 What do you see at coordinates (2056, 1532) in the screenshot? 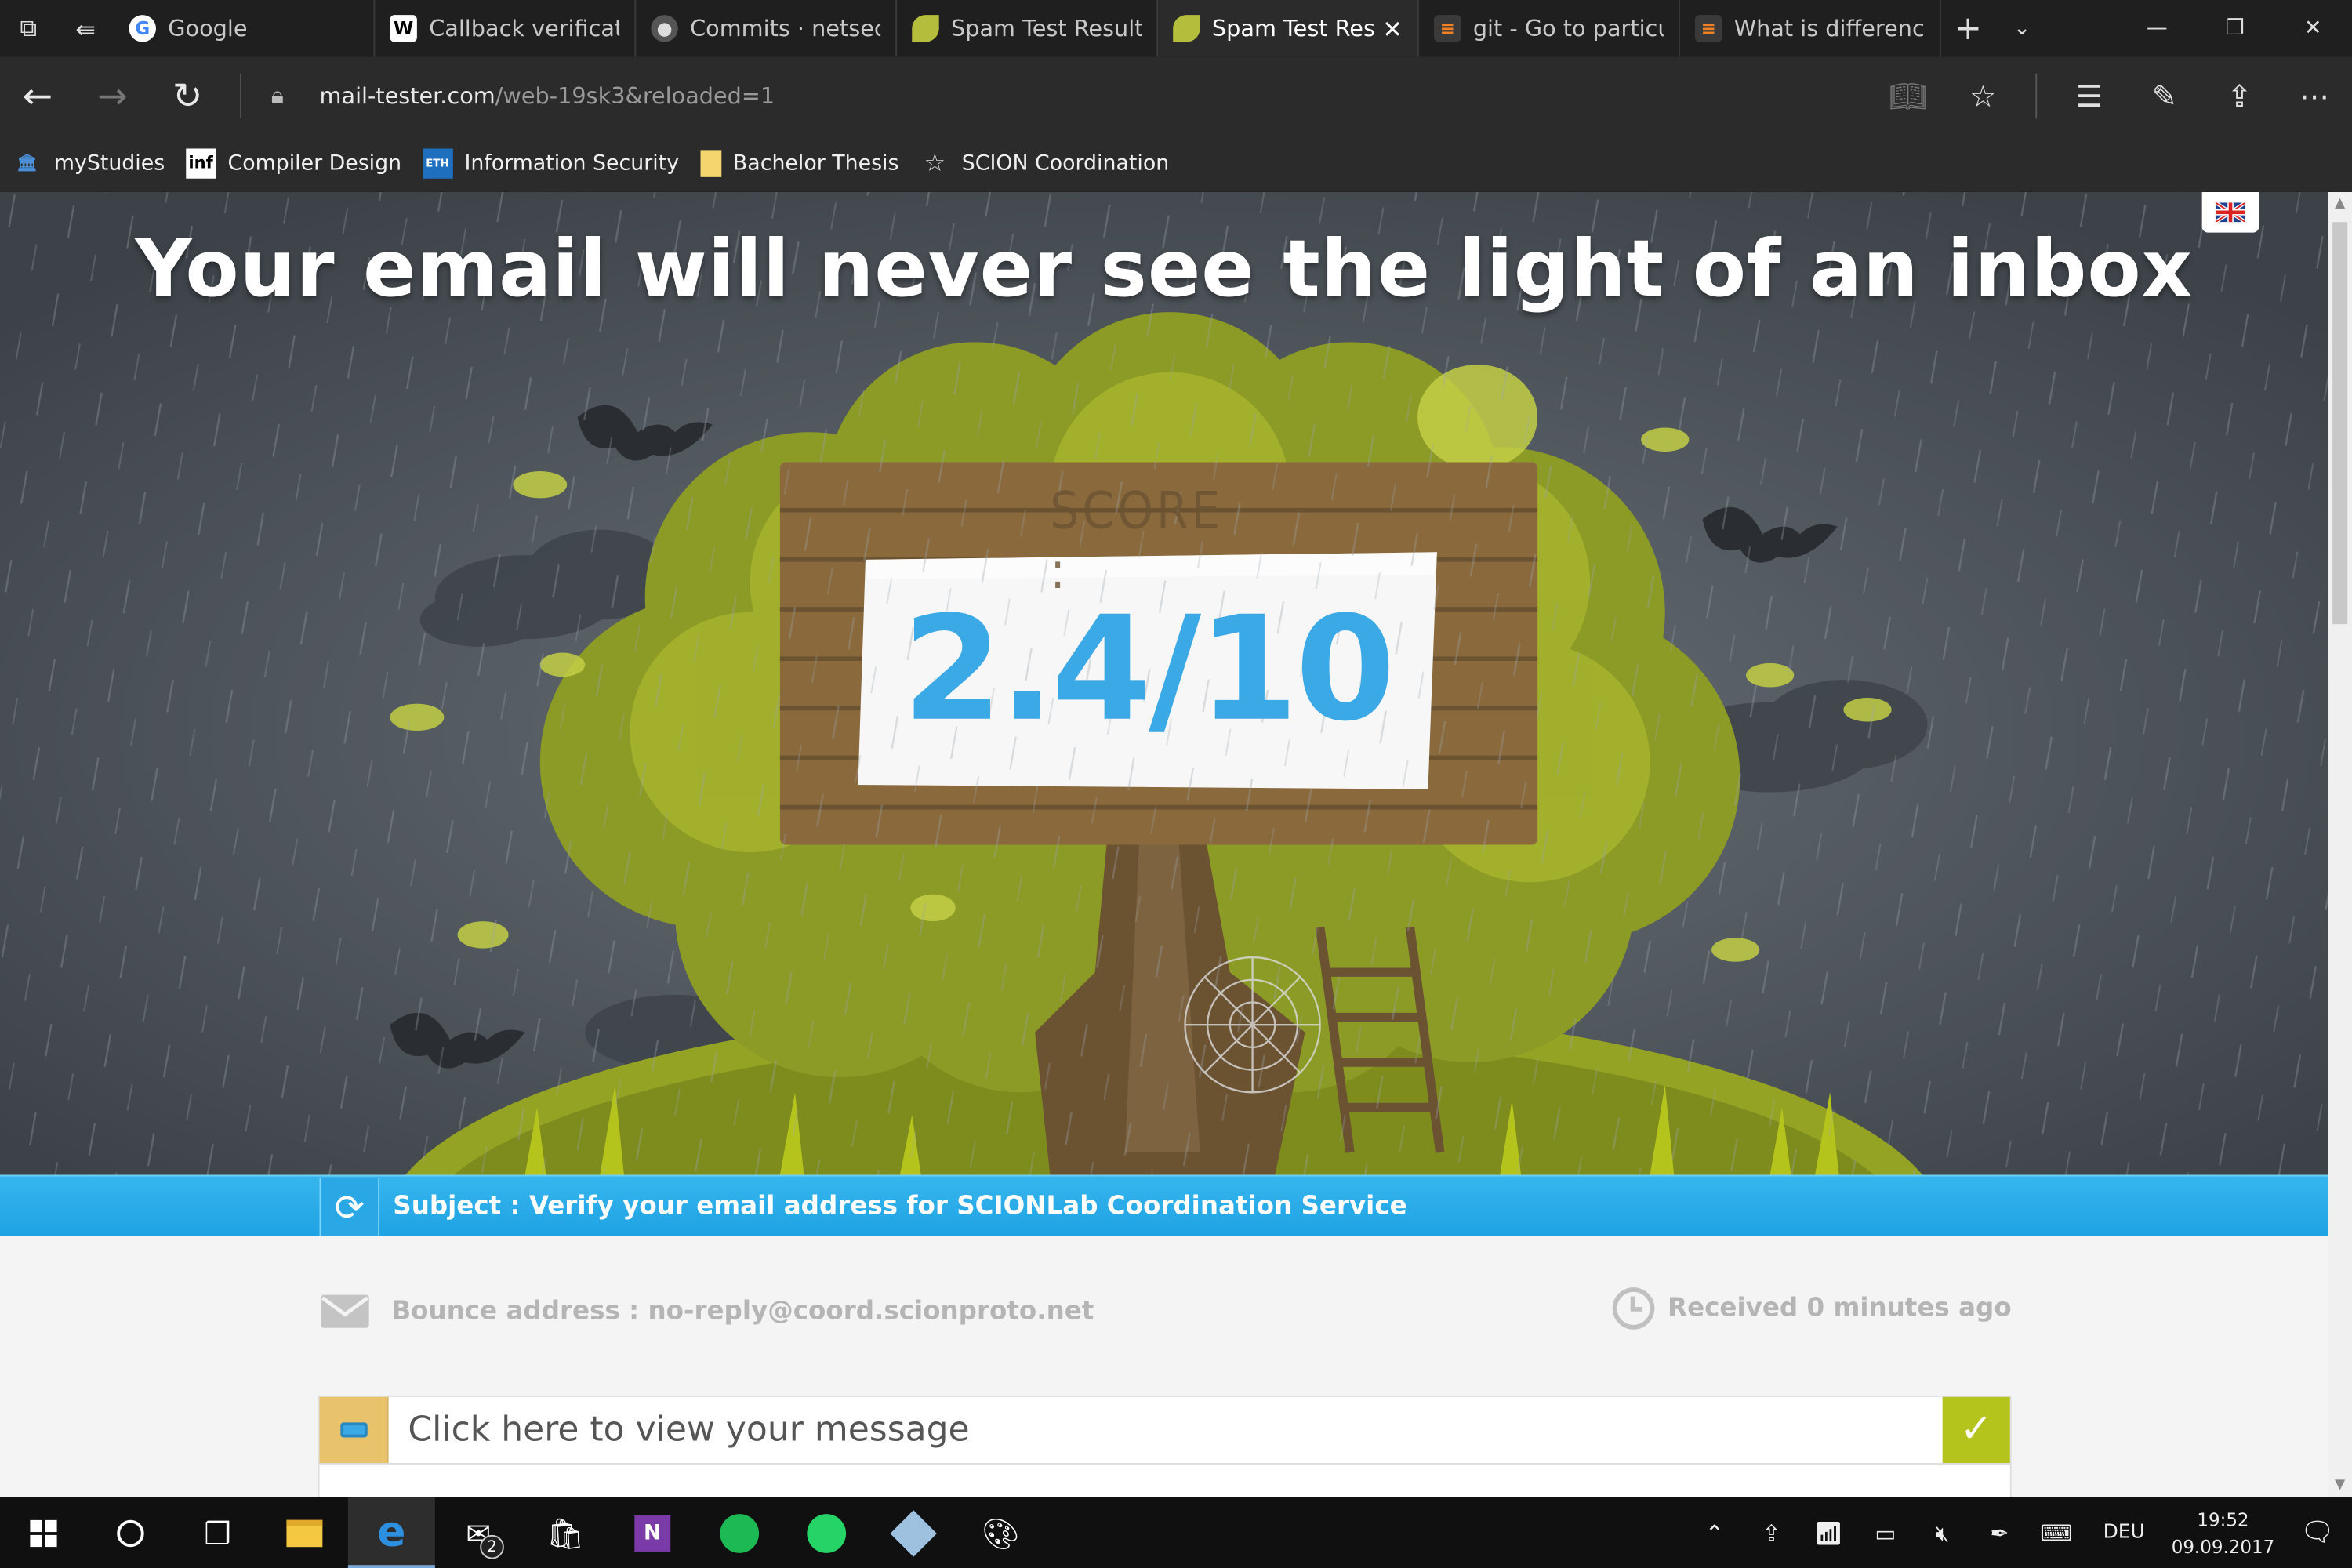
I see `keyboard-icon: ⌨` at bounding box center [2056, 1532].